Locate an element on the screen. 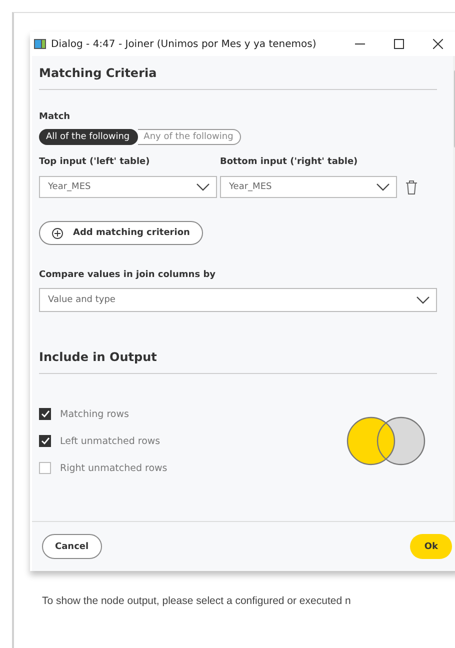  section-heading: Include in Output is located at coordinates (98, 356).